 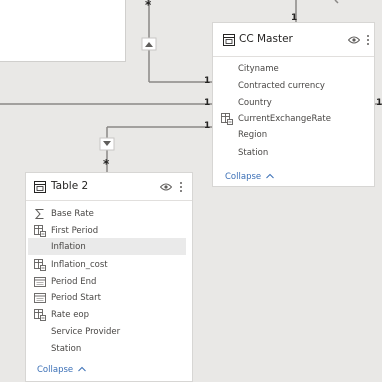 What do you see at coordinates (336, 2) in the screenshot?
I see `relationship-line` at bounding box center [336, 2].